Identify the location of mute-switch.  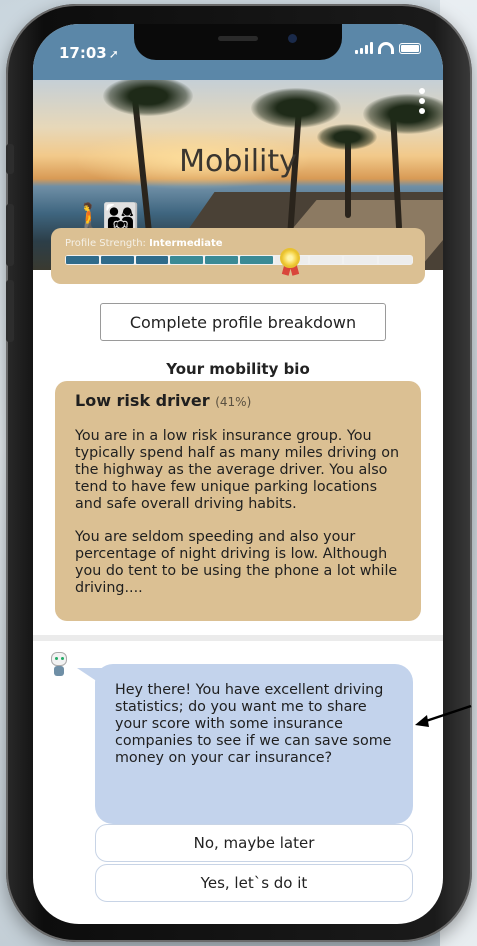
(10, 159).